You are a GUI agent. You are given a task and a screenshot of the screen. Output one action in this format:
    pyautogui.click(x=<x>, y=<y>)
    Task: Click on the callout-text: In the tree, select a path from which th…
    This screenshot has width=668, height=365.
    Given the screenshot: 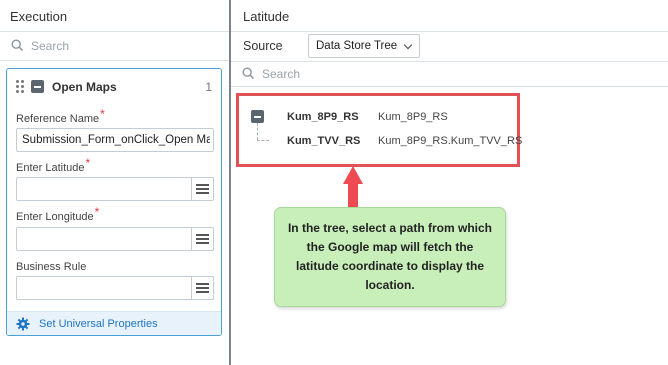 What is the action you would take?
    pyautogui.click(x=390, y=256)
    